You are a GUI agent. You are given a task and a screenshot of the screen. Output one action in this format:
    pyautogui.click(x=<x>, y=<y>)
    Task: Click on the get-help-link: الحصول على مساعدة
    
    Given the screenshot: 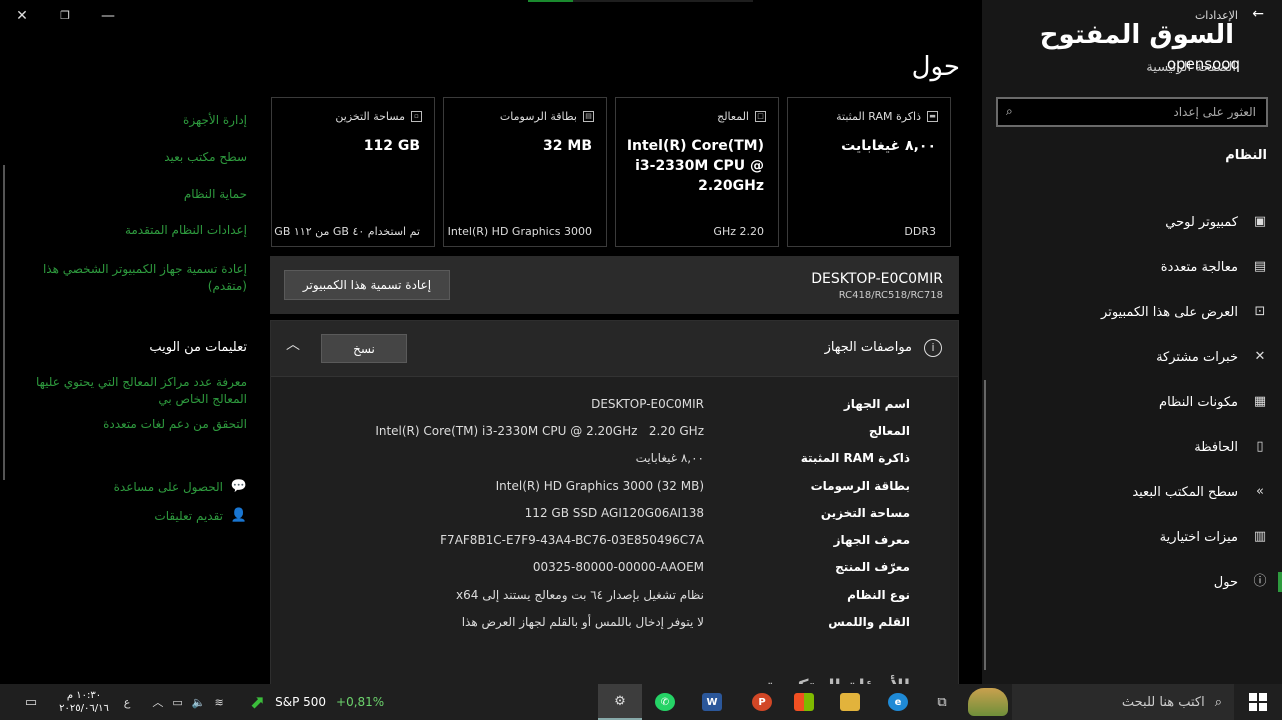 What is the action you would take?
    pyautogui.click(x=168, y=487)
    